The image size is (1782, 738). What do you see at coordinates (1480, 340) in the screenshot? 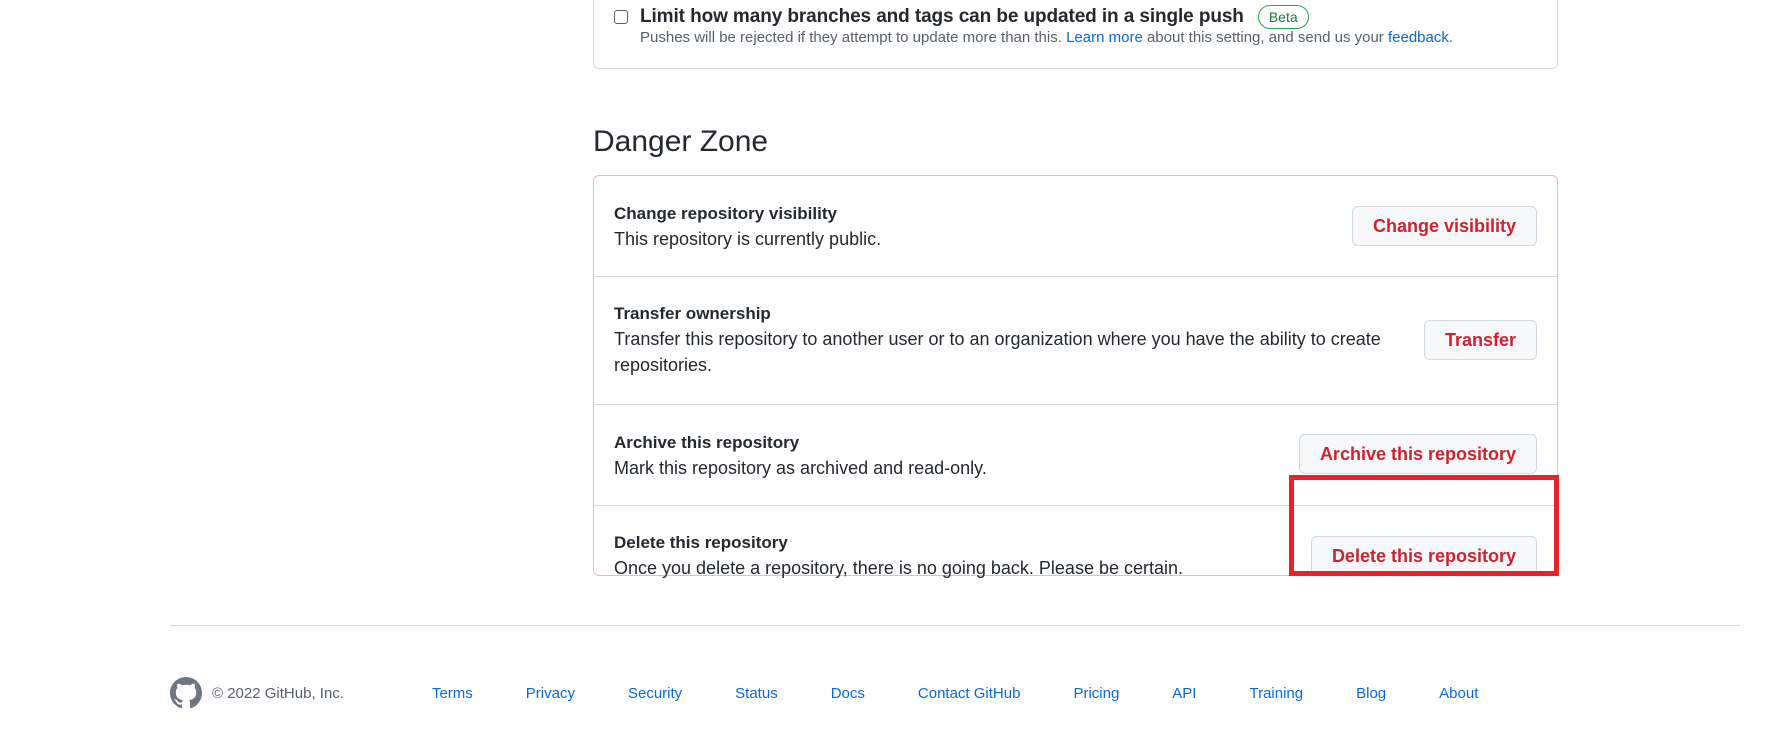
I see `transfer-button: Transfer` at bounding box center [1480, 340].